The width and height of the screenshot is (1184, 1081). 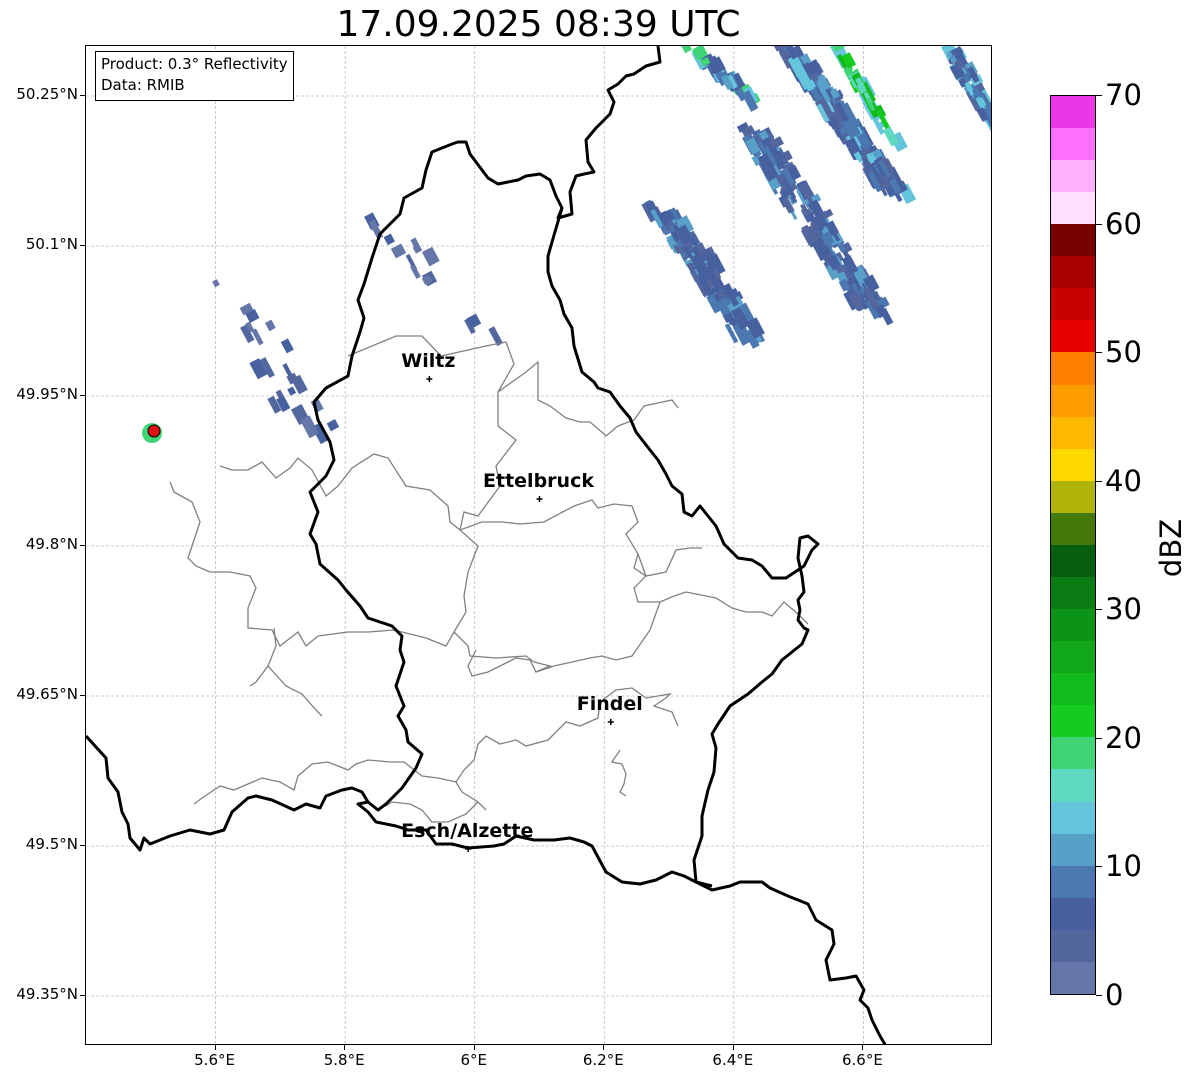 What do you see at coordinates (1169, 548) in the screenshot?
I see `colorbar-unit-label: dBZ` at bounding box center [1169, 548].